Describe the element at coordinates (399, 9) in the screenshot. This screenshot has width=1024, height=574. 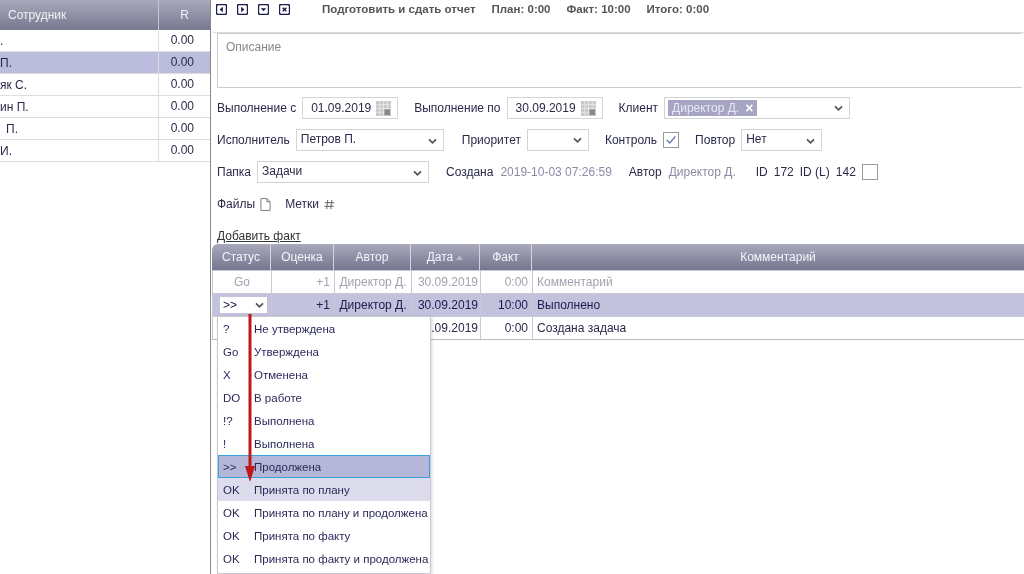
I see `task-title: Подготовить и сдать отчет` at that location.